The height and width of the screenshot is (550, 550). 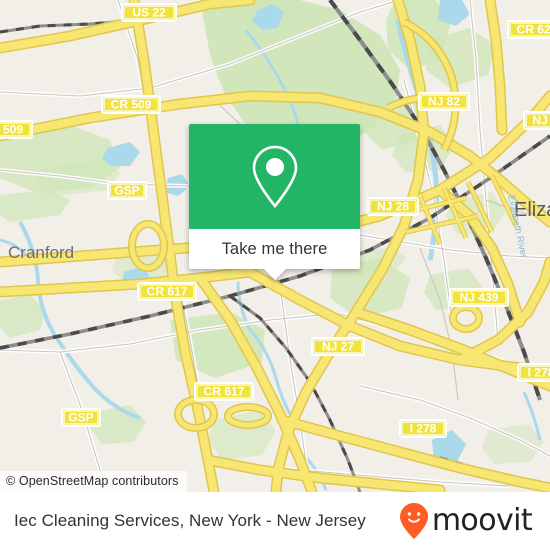 I want to click on map-pin-icon, so click(x=274, y=176).